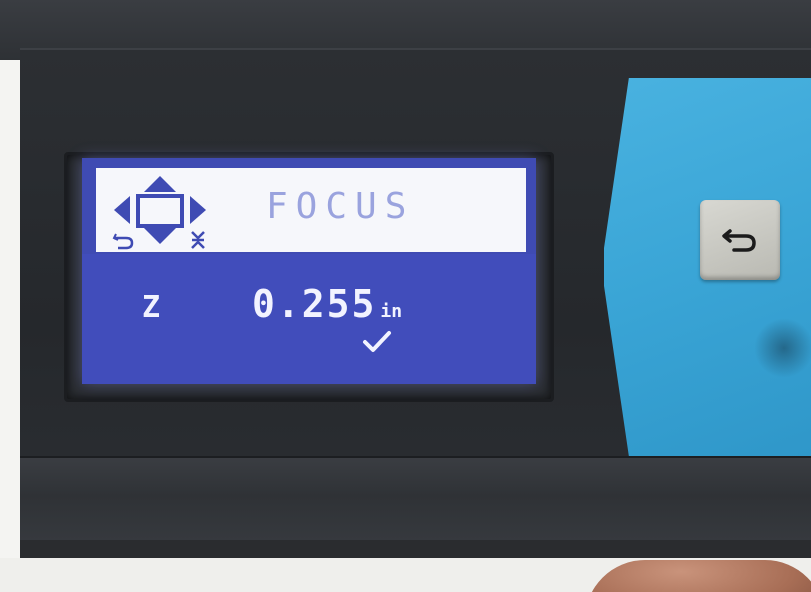 This screenshot has width=811, height=592. I want to click on back-button, so click(740, 240).